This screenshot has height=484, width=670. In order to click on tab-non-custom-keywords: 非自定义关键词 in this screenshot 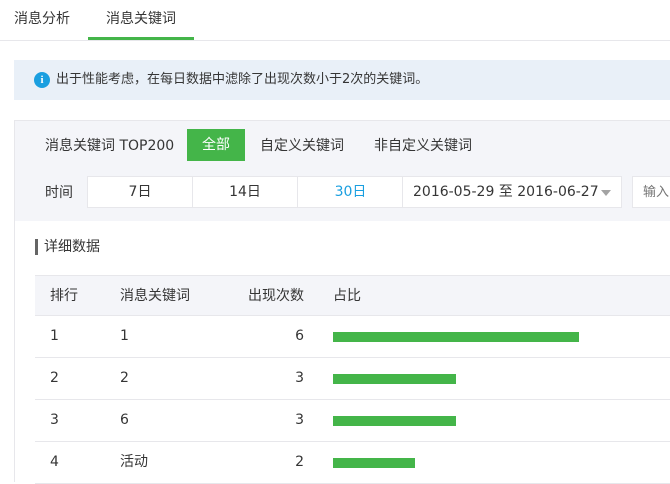, I will do `click(423, 146)`.